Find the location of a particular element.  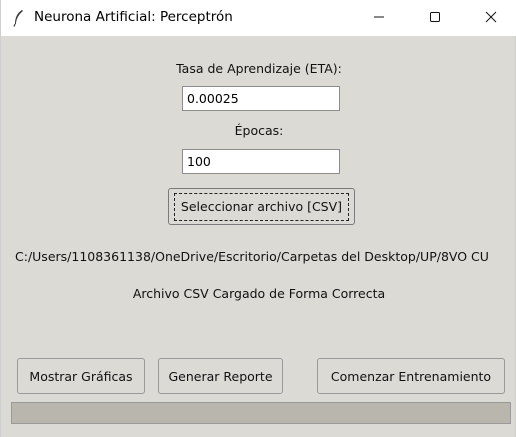

generate-report-button: Generar Reporte is located at coordinates (220, 376).